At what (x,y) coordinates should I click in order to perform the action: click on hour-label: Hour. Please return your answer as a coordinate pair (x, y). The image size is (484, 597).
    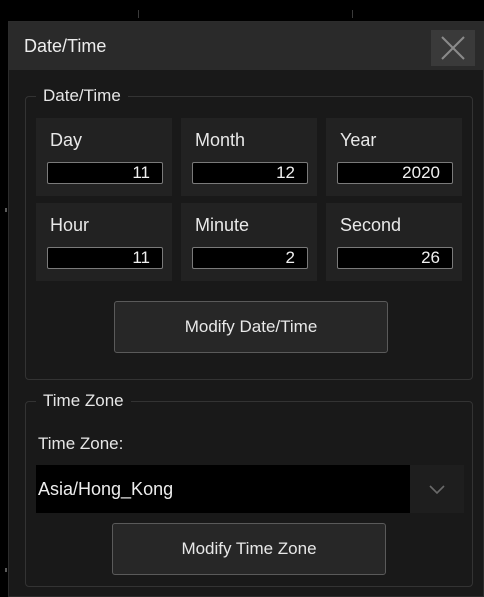
    Looking at the image, I should click on (70, 225).